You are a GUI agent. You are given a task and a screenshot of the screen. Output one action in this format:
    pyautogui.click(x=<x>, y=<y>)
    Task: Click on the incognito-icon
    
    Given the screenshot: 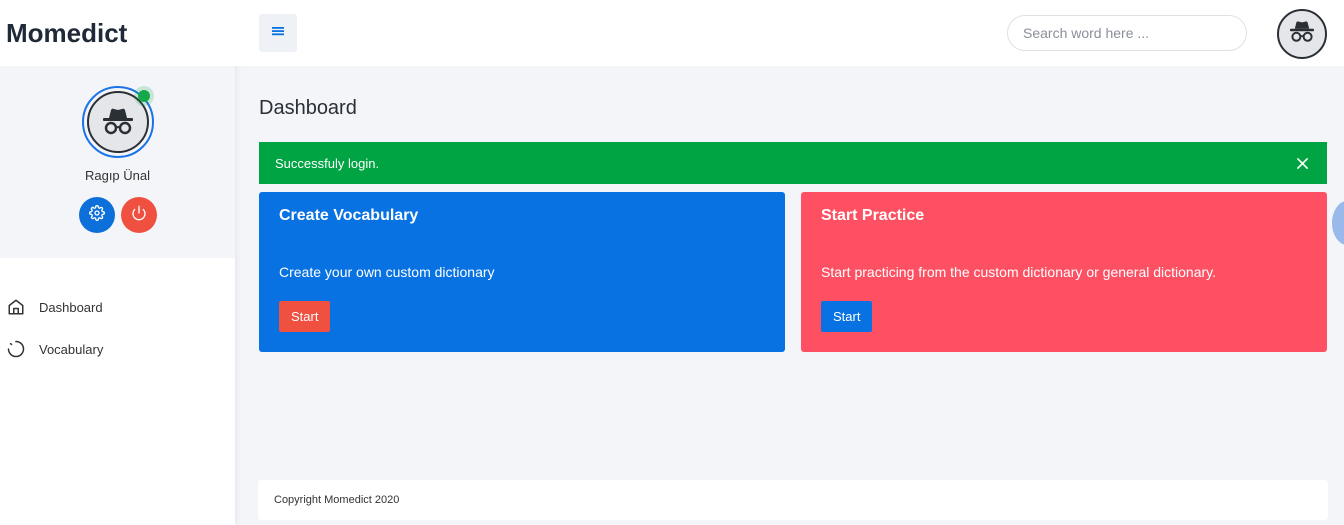 What is the action you would take?
    pyautogui.click(x=1302, y=34)
    